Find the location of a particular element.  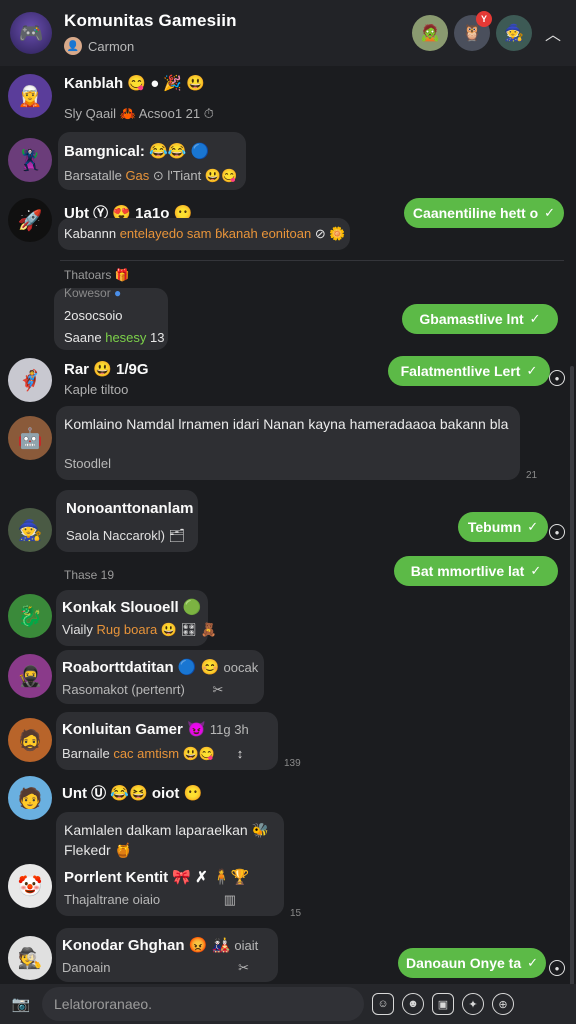

message-pre: Kowesor ● is located at coordinates (93, 293).